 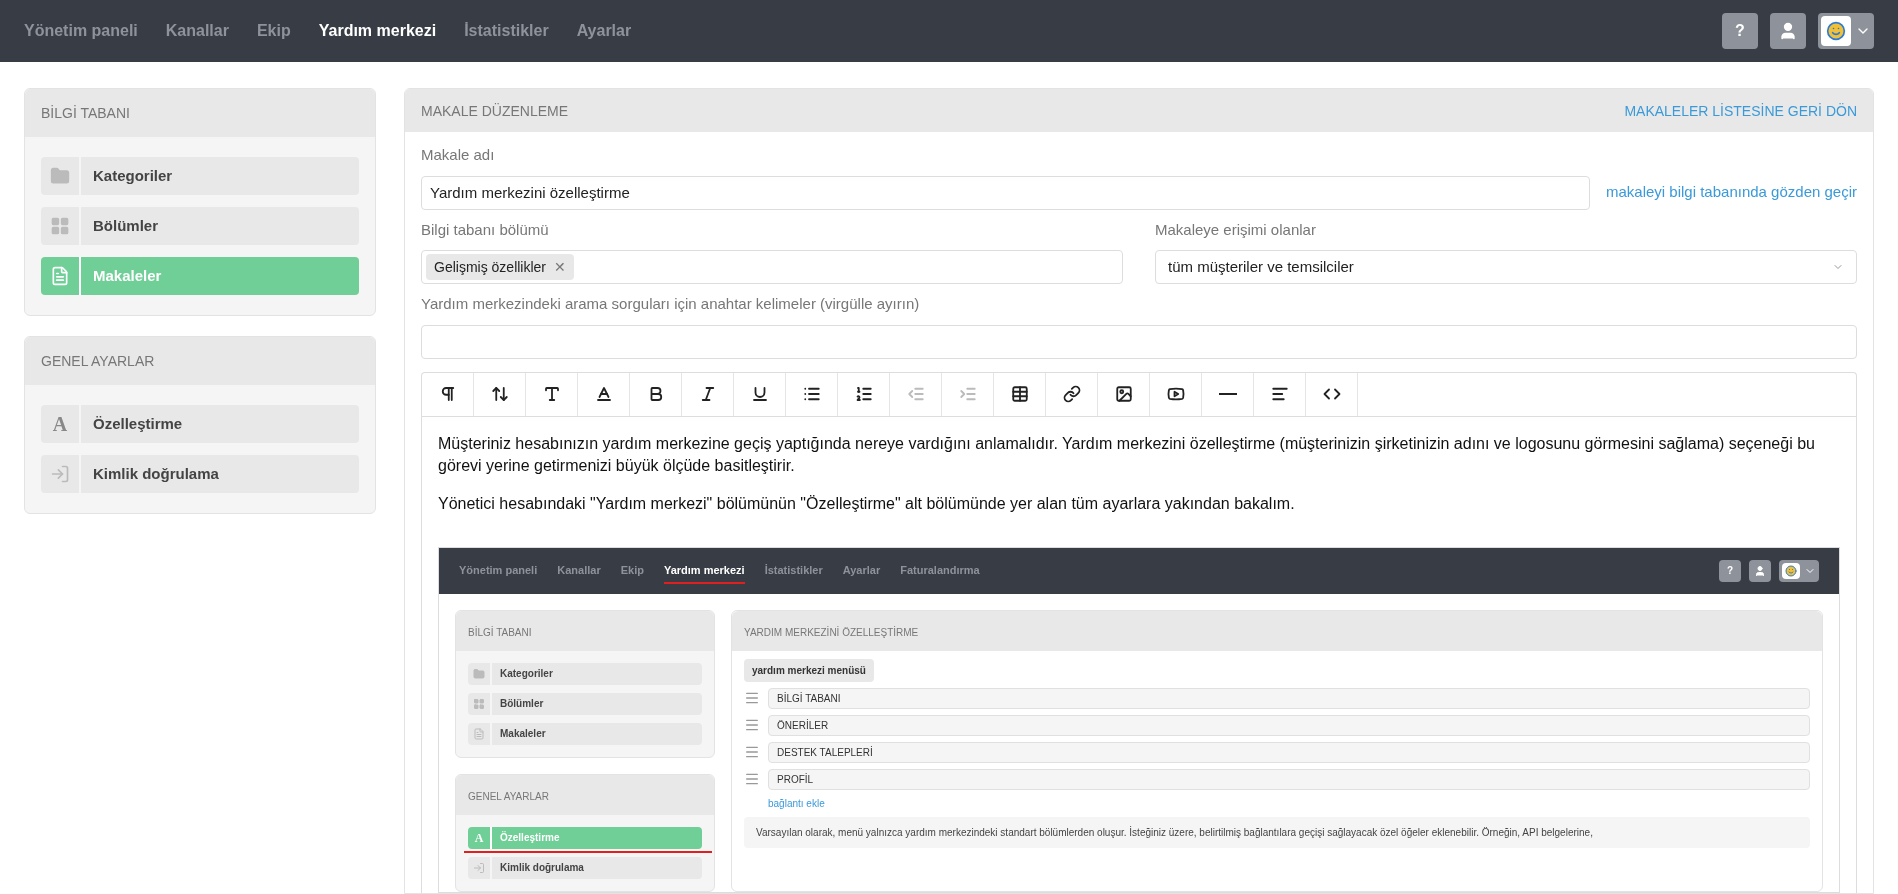 I want to click on align-icon, so click(x=1279, y=394).